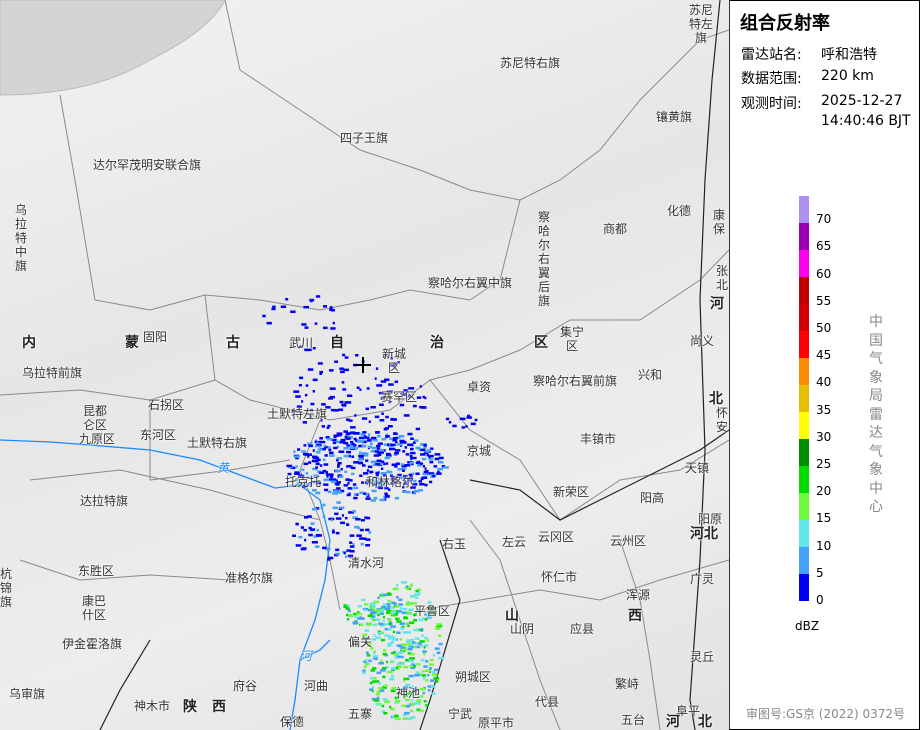 This screenshot has height=730, width=920. Describe the element at coordinates (679, 211) in the screenshot. I see `place-label: 化德` at that location.